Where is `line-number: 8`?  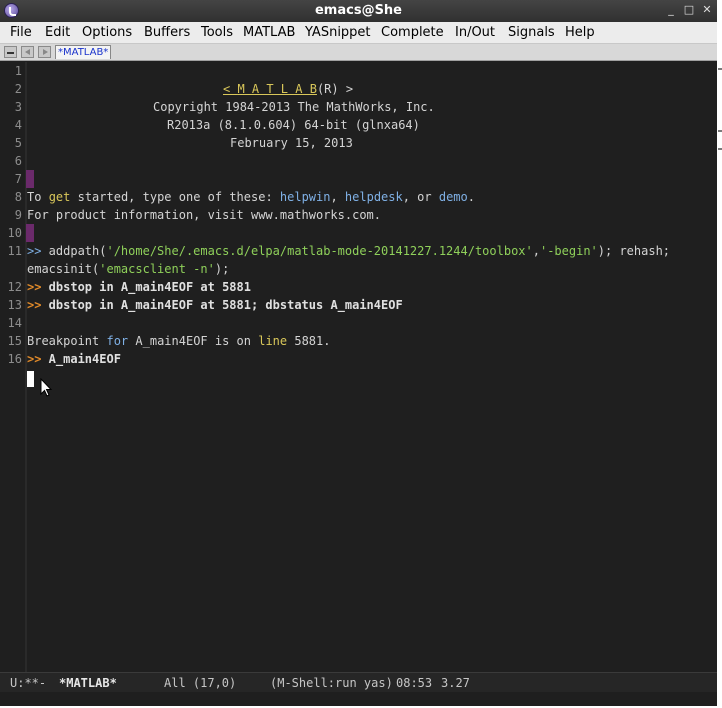 line-number: 8 is located at coordinates (18, 197).